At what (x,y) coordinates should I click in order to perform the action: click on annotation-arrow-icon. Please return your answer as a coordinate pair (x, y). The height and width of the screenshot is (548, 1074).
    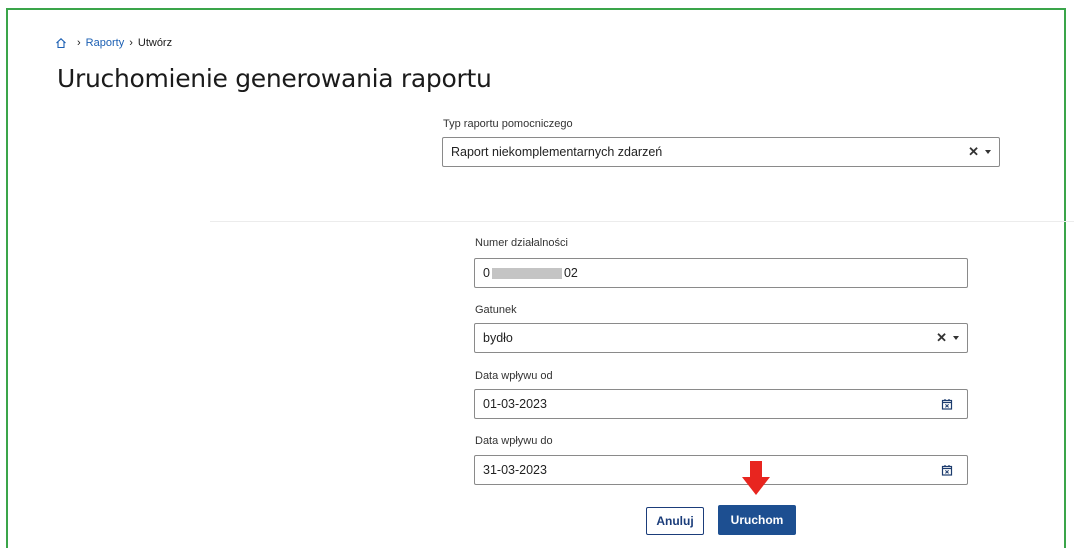
    Looking at the image, I should click on (756, 478).